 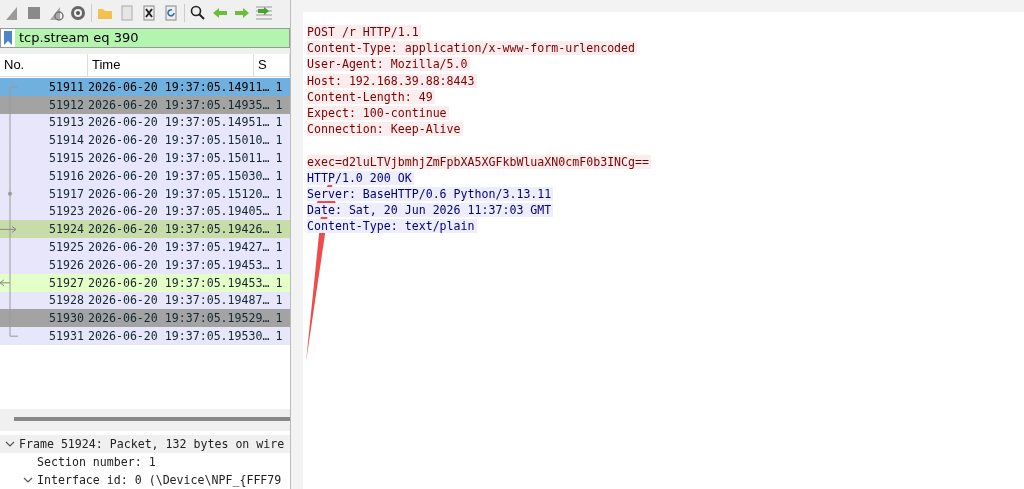 I want to click on stream-text: exec=d2luLTVjbmhjZmFpbXA5XGFkbWluaXN0cmF0b3INCg==, so click(x=479, y=161).